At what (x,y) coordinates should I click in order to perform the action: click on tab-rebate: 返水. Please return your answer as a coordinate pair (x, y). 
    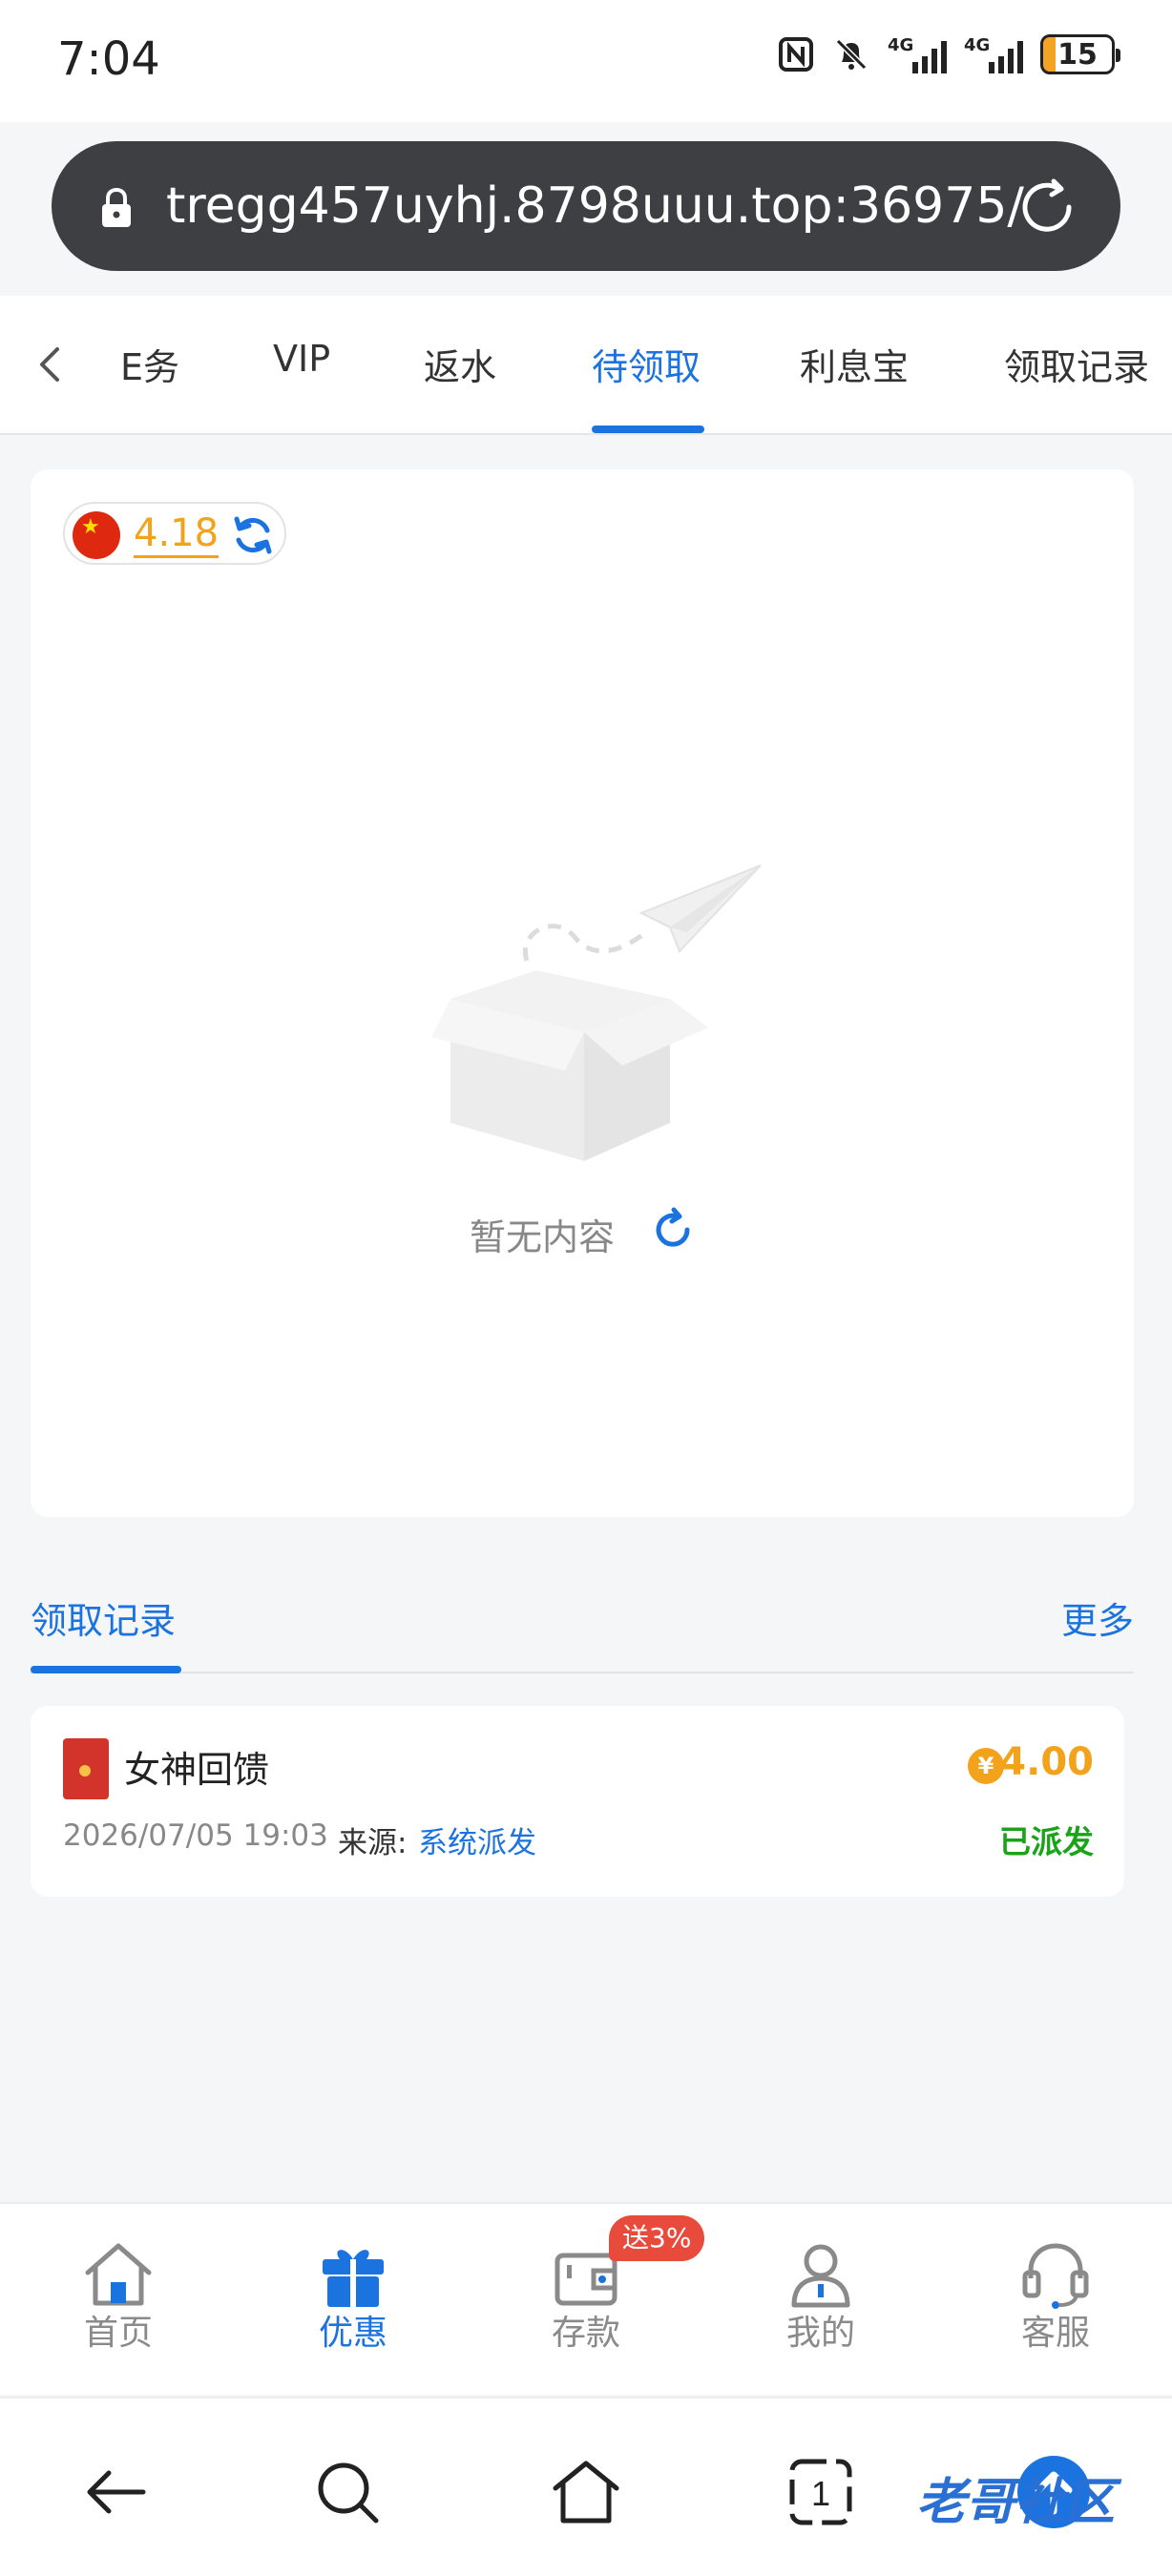
    Looking at the image, I should click on (460, 364).